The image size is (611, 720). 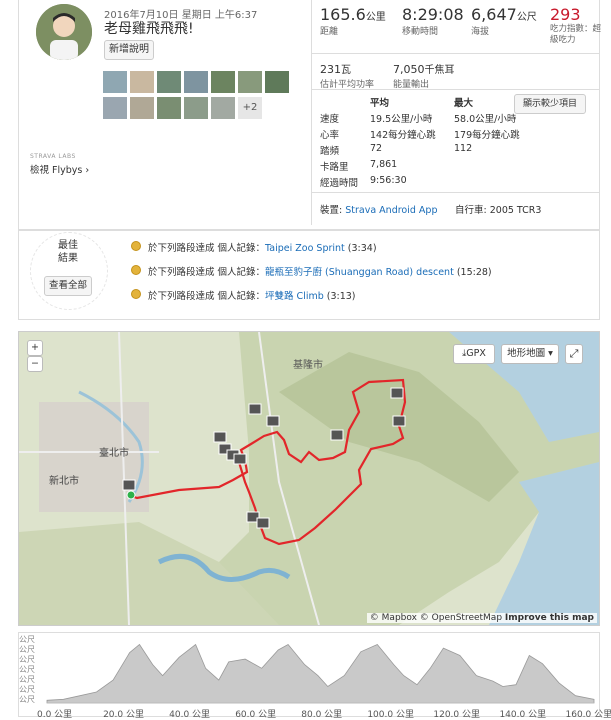 What do you see at coordinates (530, 354) in the screenshot?
I see `map-type-dropdown: 地形地圖 ▾` at bounding box center [530, 354].